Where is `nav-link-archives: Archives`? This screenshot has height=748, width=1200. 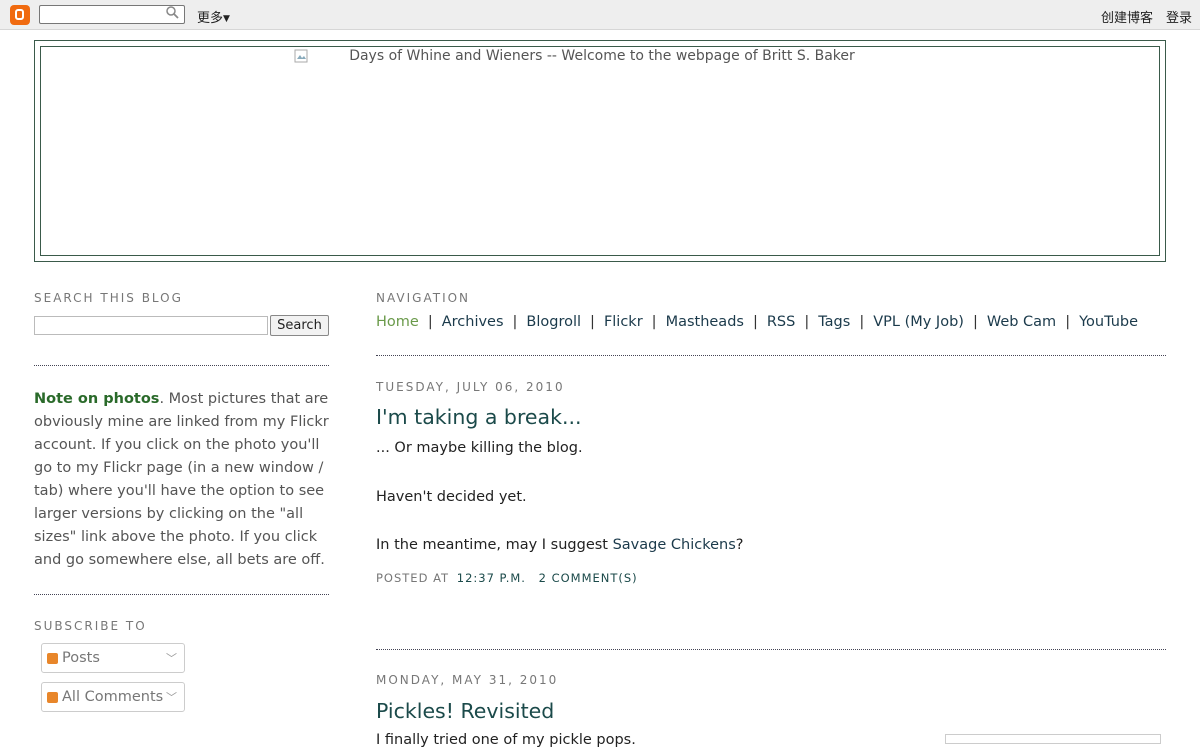 nav-link-archives: Archives is located at coordinates (473, 322).